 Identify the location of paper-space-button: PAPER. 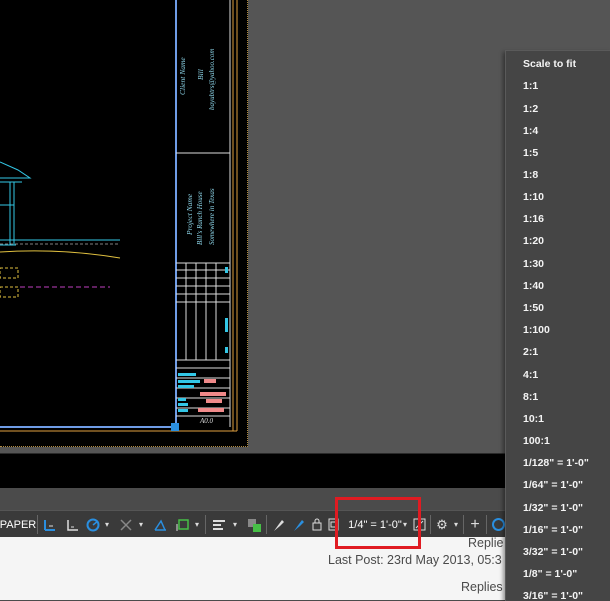
(18, 524).